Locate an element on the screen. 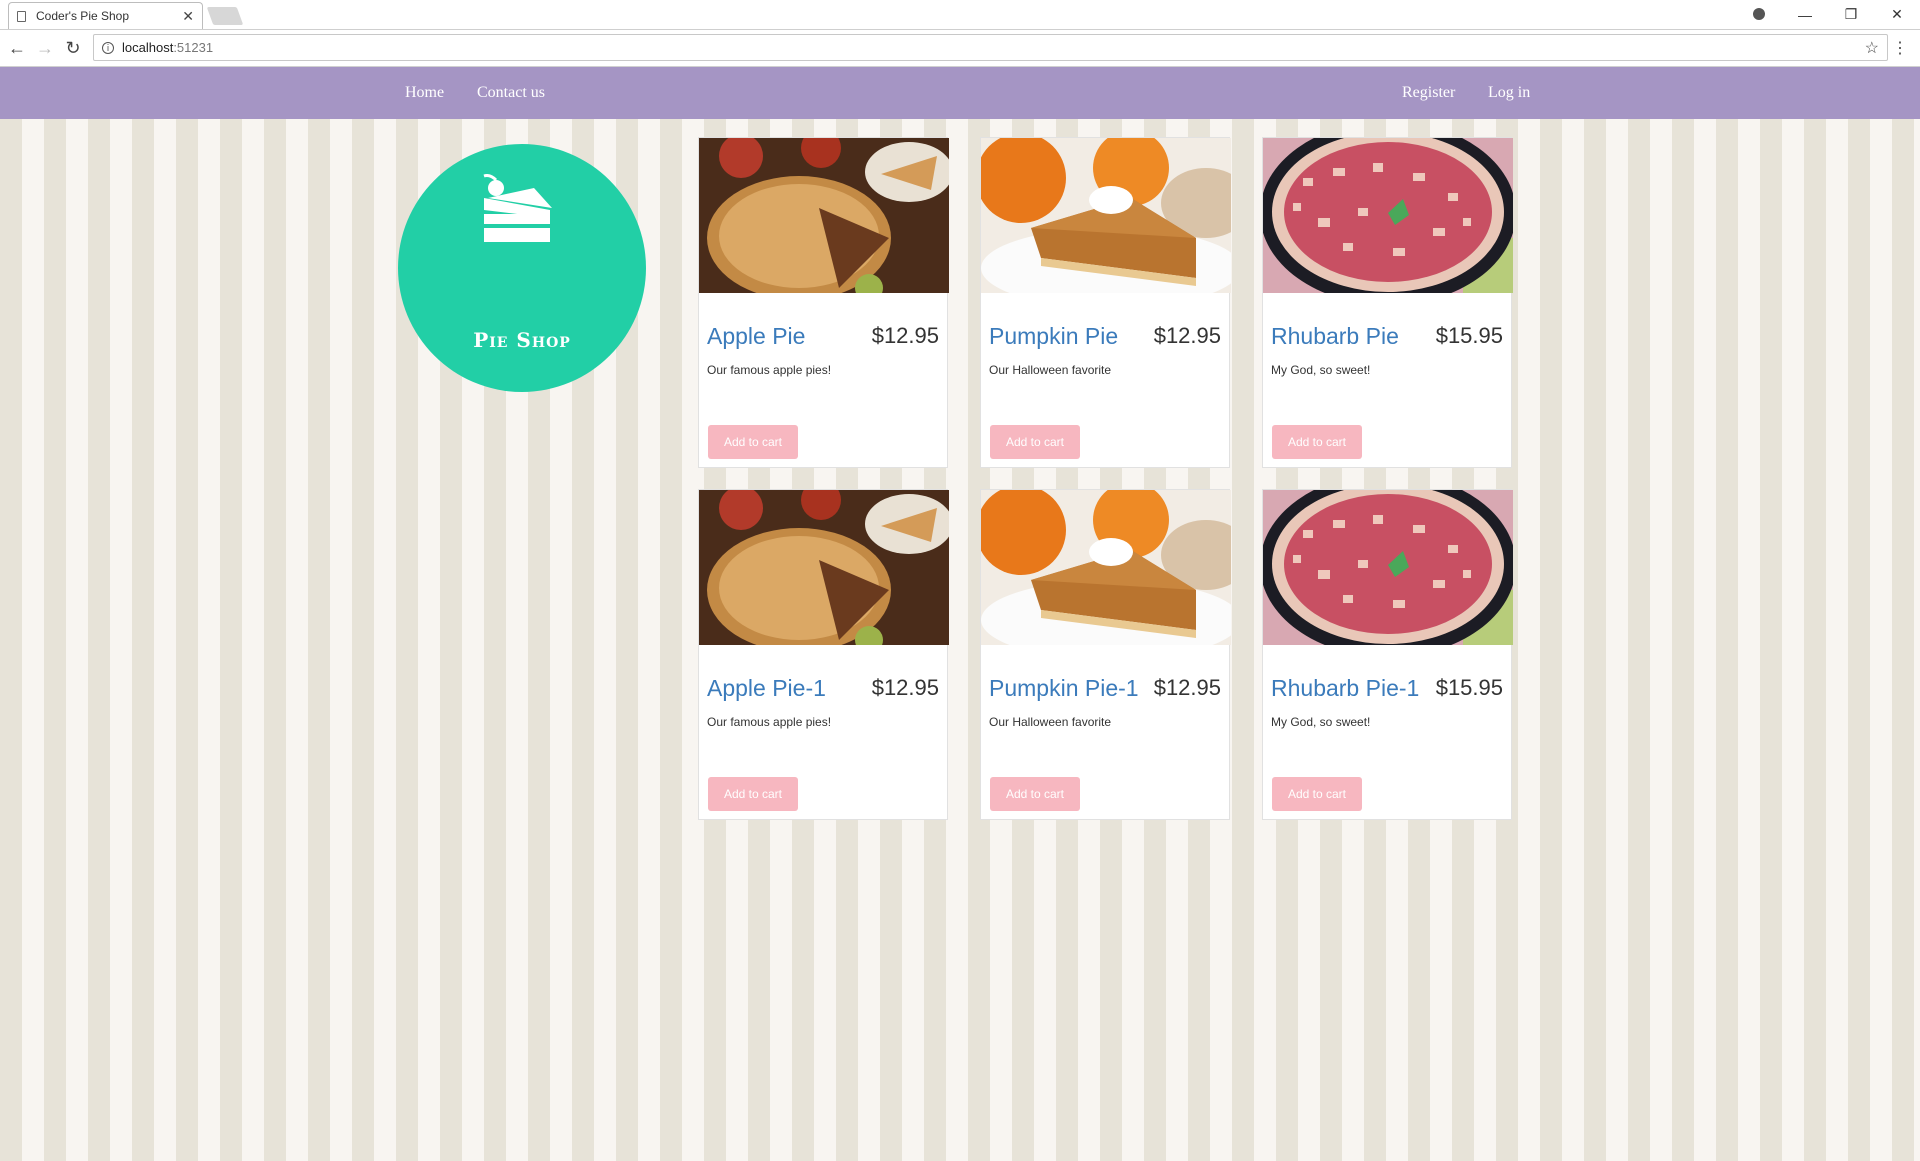 The image size is (1920, 1161). product-name: Pumpkin Pie-1 is located at coordinates (1064, 688).